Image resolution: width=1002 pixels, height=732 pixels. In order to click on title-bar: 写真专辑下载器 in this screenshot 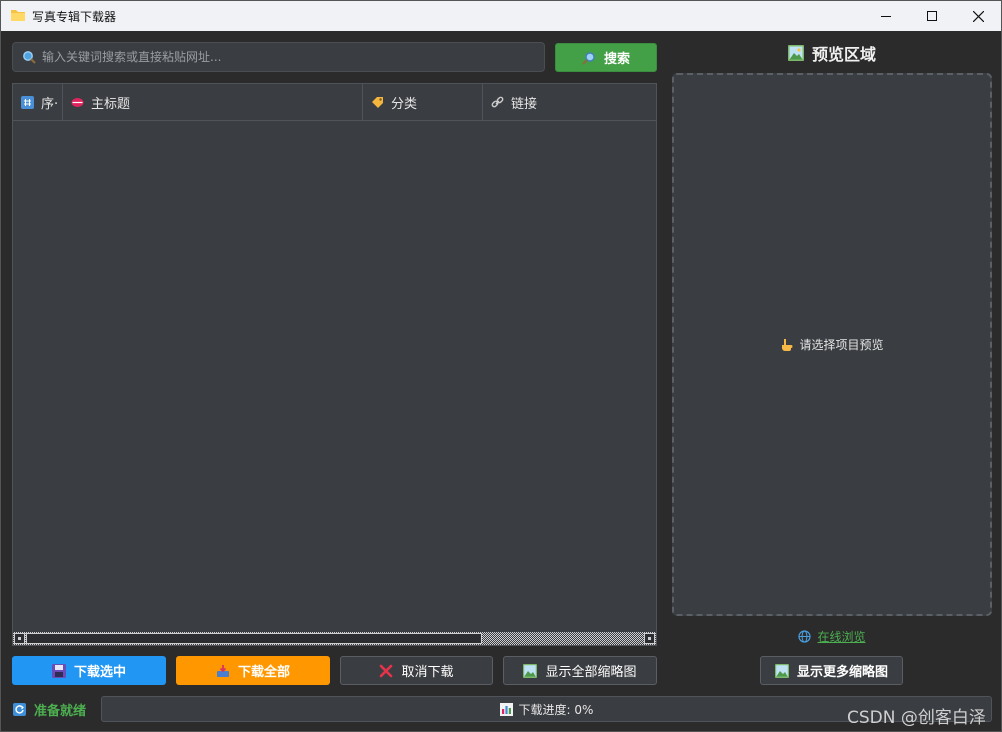, I will do `click(501, 16)`.